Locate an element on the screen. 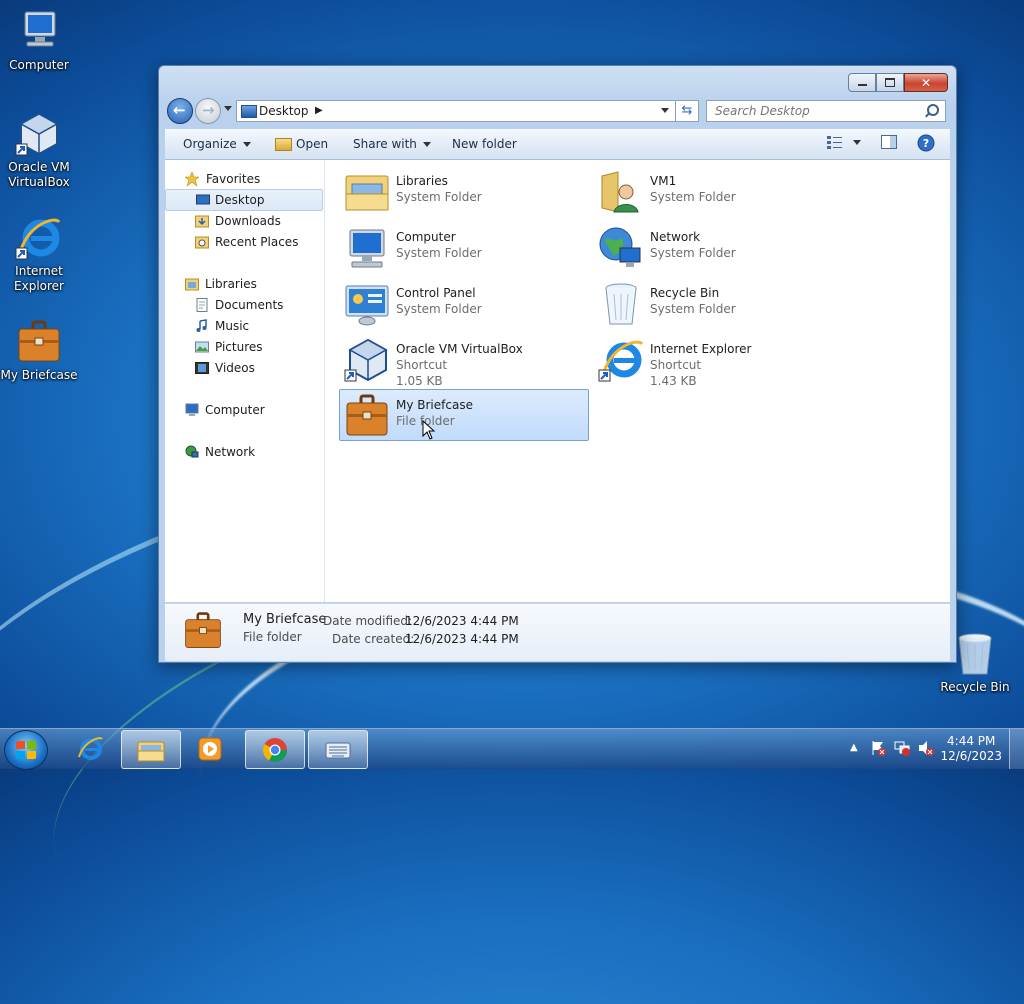 The width and height of the screenshot is (1024, 1004). refresh-button: ⇆ is located at coordinates (687, 111).